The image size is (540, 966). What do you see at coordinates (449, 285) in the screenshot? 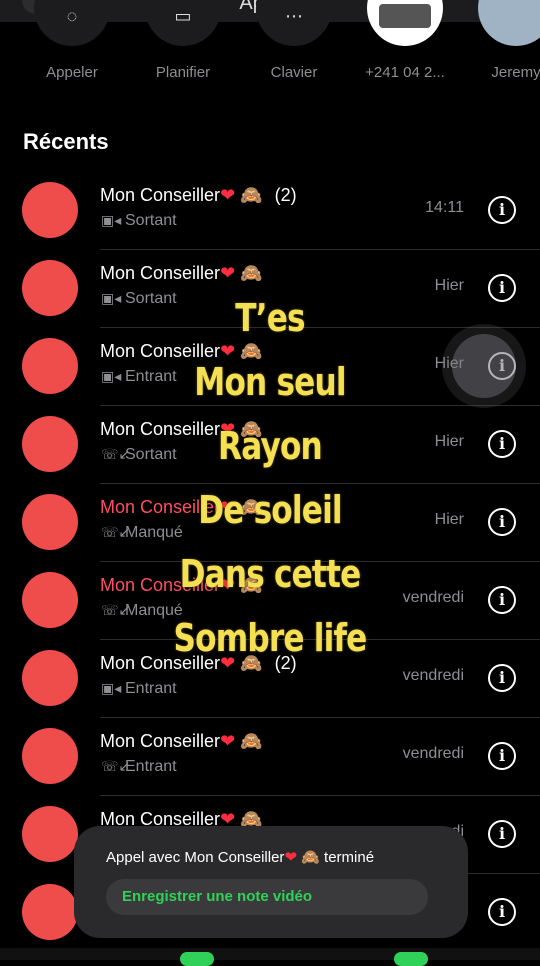
I see `call-time: Hier` at bounding box center [449, 285].